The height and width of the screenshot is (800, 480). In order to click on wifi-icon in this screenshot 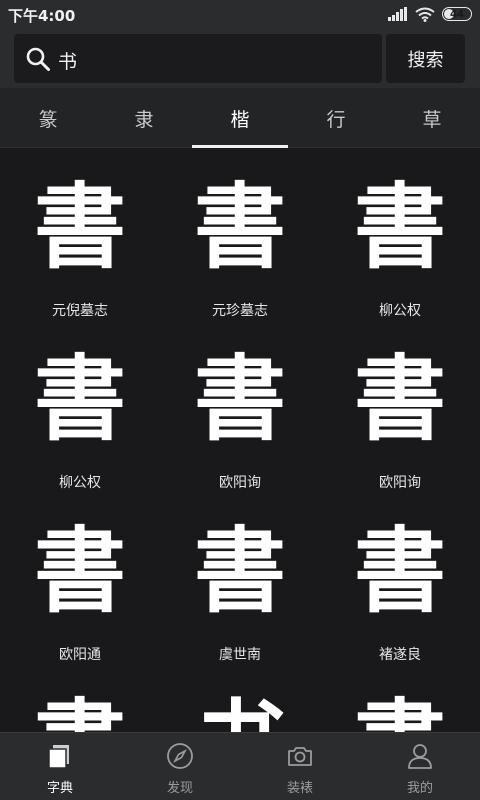, I will do `click(425, 14)`.